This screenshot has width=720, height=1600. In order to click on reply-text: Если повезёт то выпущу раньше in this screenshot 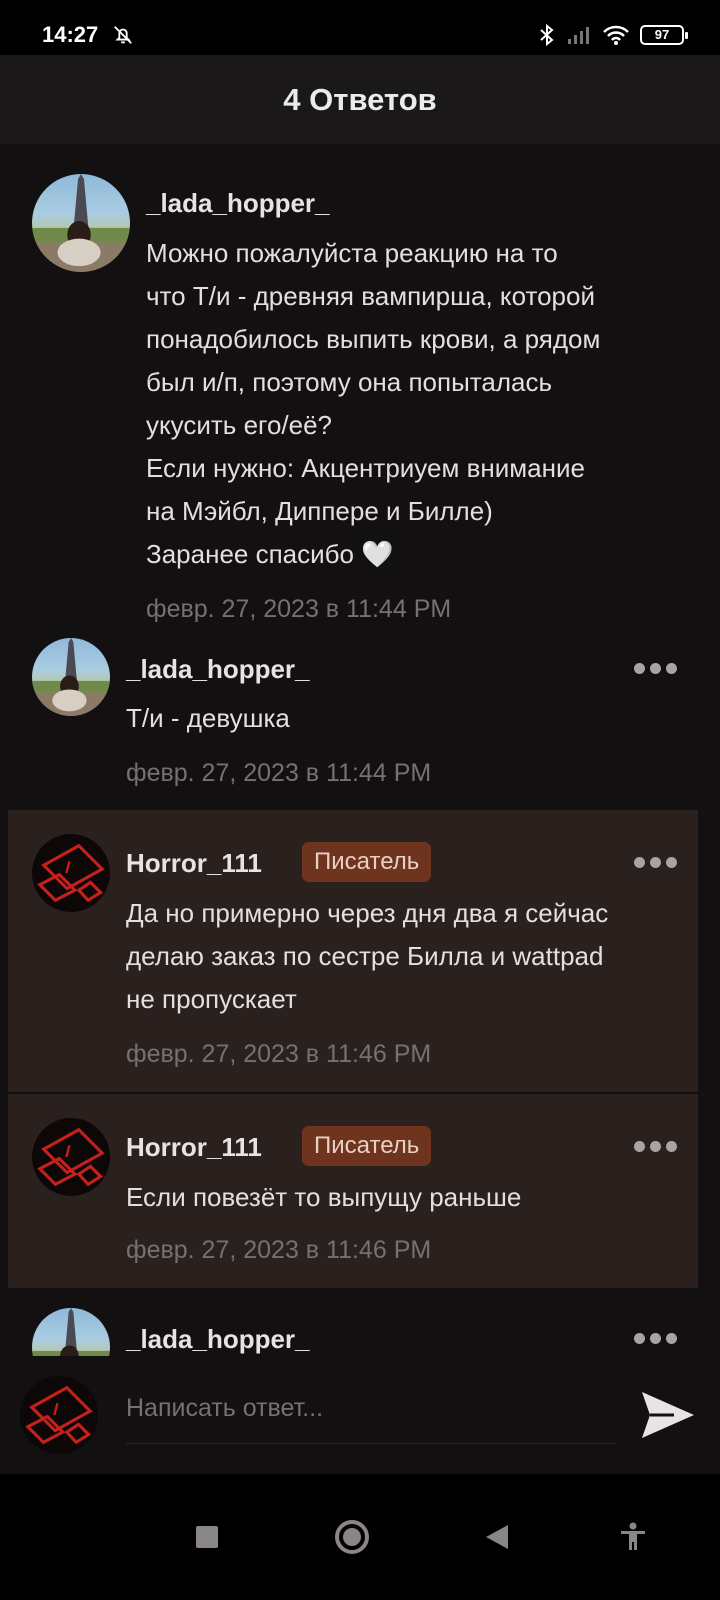, I will do `click(406, 1197)`.